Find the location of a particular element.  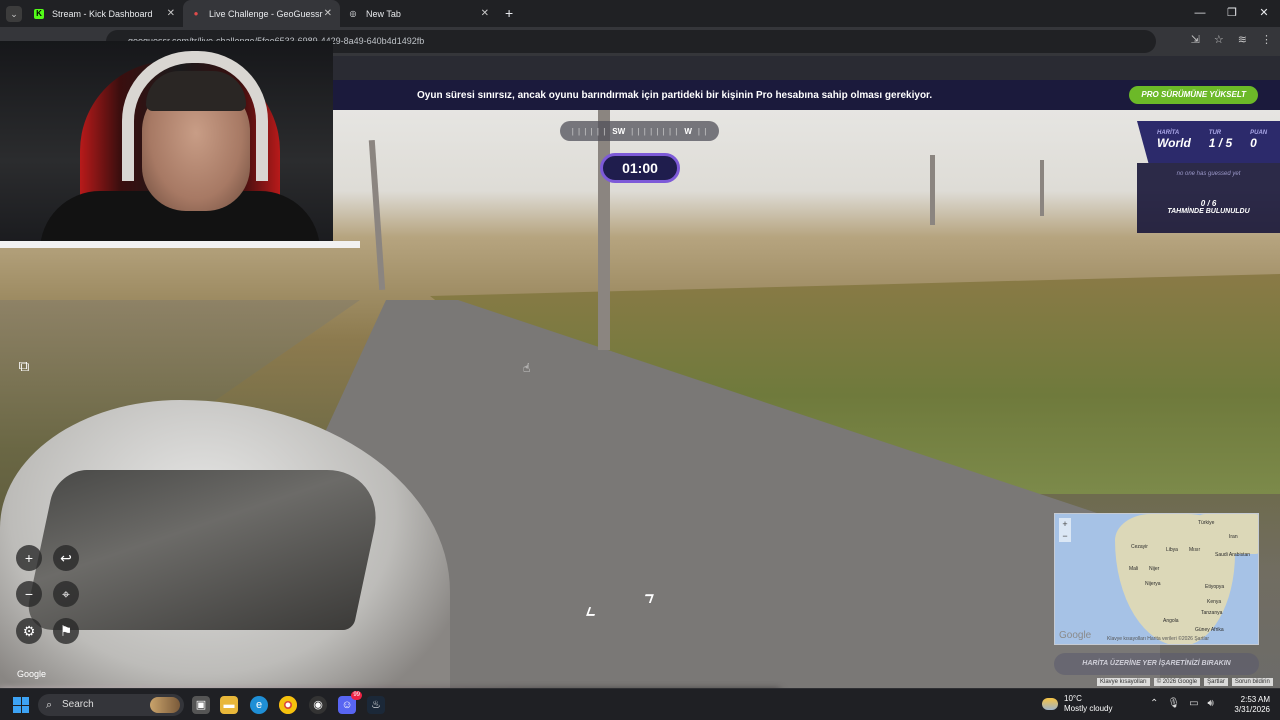

window-controls: — ❐ ✕ is located at coordinates (1232, 13).